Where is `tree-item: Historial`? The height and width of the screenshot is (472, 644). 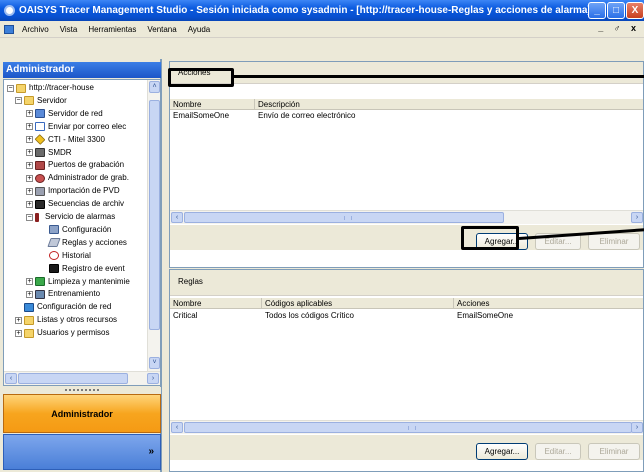
tree-item: Historial is located at coordinates (65, 256).